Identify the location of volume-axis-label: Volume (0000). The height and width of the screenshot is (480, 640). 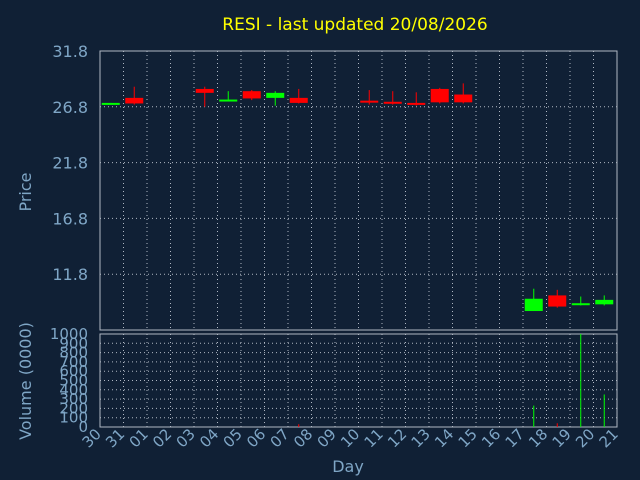
(25, 381).